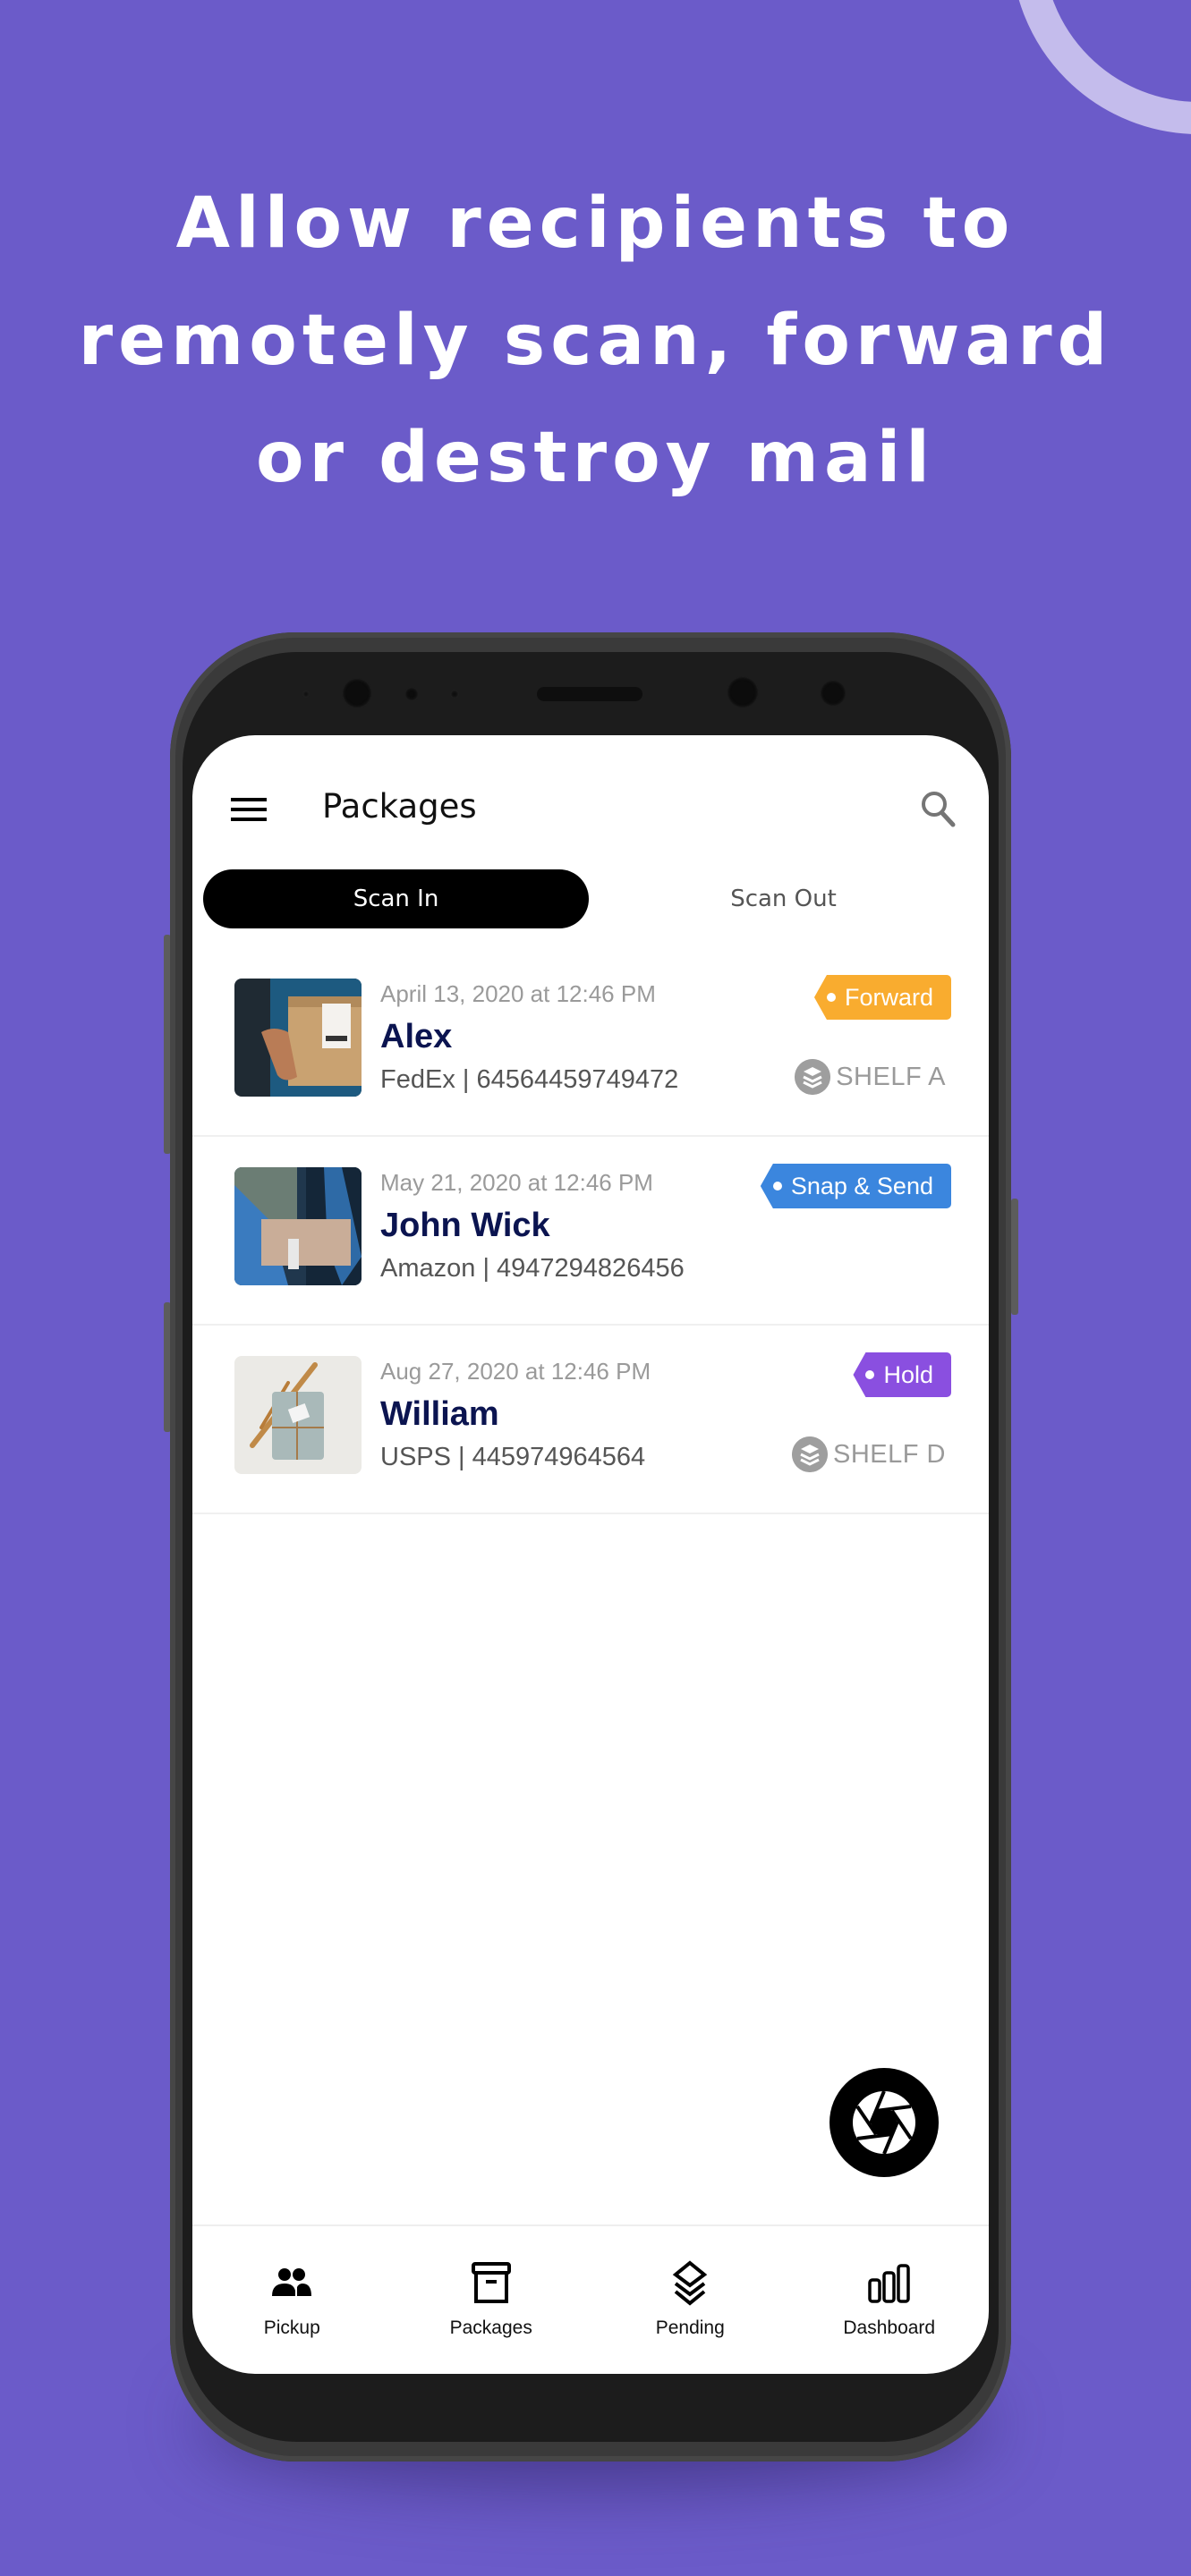 The image size is (1191, 2576). What do you see at coordinates (396, 898) in the screenshot?
I see `tab-scan-in: Scan In` at bounding box center [396, 898].